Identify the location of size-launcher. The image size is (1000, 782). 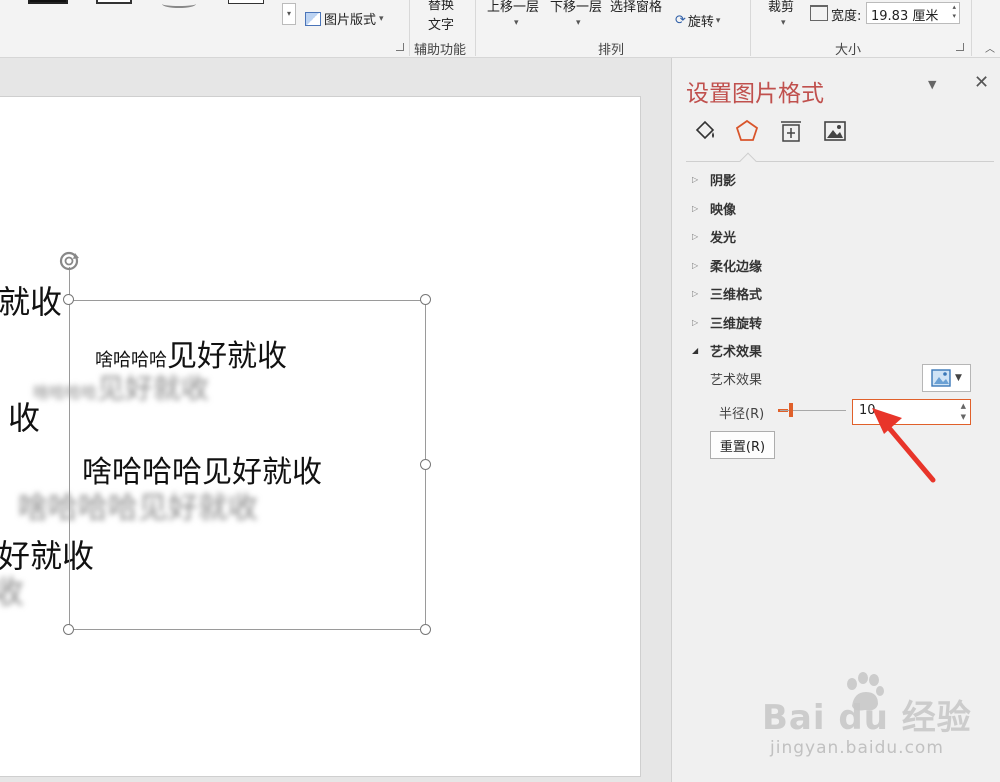
(960, 47).